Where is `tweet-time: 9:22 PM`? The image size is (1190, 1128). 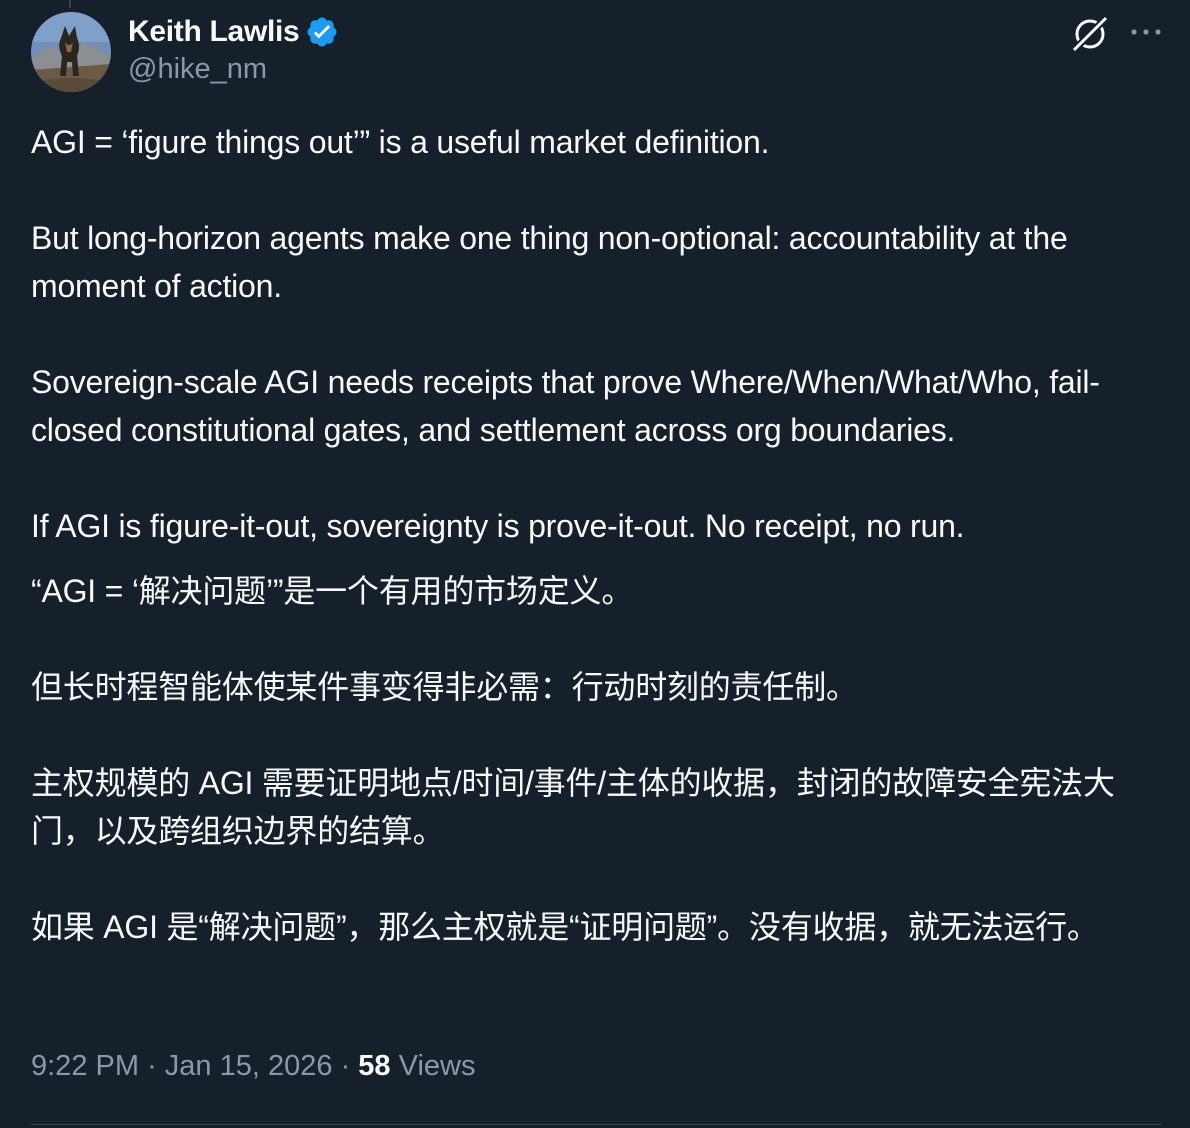
tweet-time: 9:22 PM is located at coordinates (85, 1066).